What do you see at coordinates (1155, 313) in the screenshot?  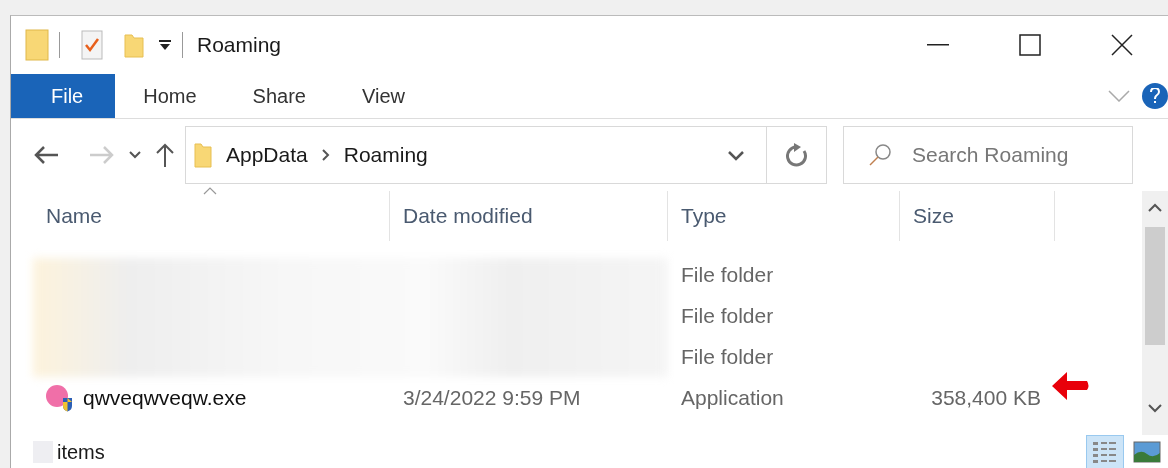 I see `scrollbar` at bounding box center [1155, 313].